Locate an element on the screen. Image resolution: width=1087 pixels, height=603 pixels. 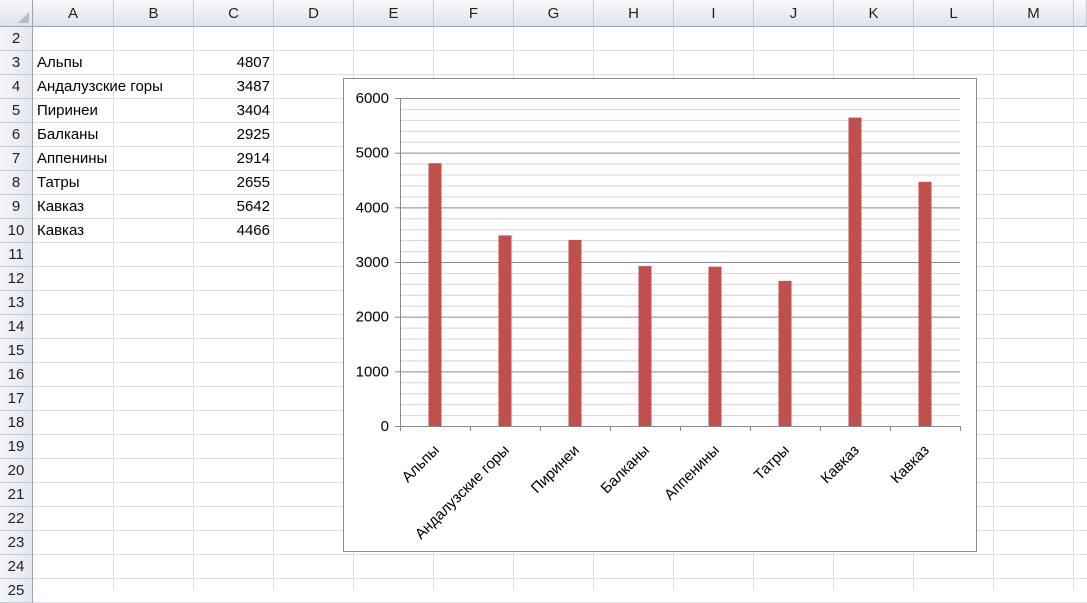
row-header-13: 13 is located at coordinates (16, 303).